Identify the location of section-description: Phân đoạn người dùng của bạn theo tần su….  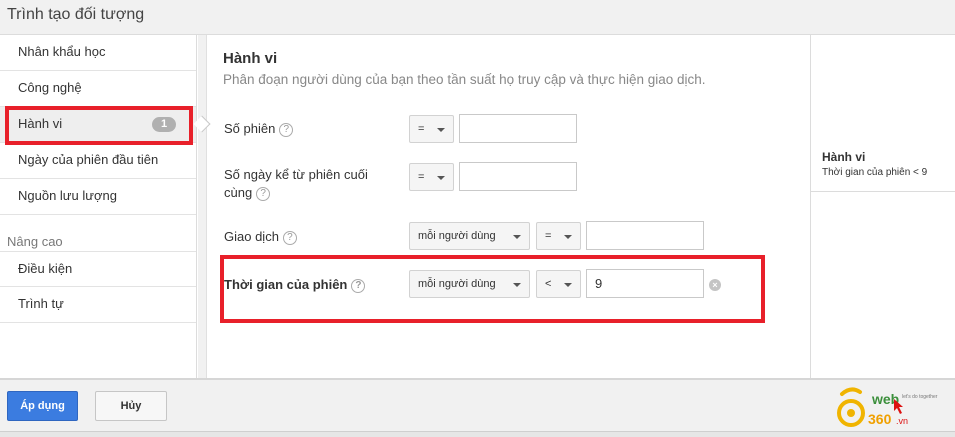
(464, 79).